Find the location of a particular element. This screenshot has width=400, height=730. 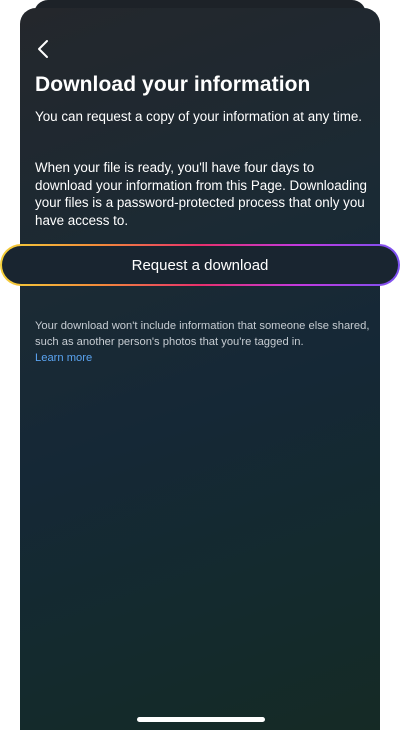

page-title: Download your information is located at coordinates (173, 84).